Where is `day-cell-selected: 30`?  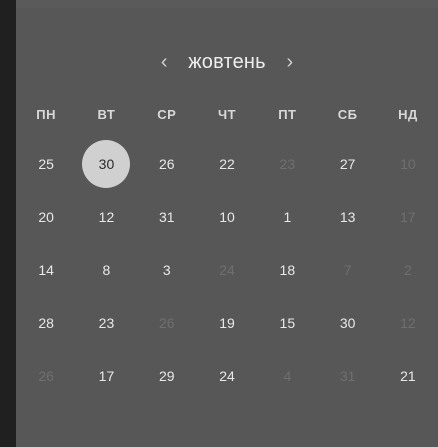 day-cell-selected: 30 is located at coordinates (106, 164).